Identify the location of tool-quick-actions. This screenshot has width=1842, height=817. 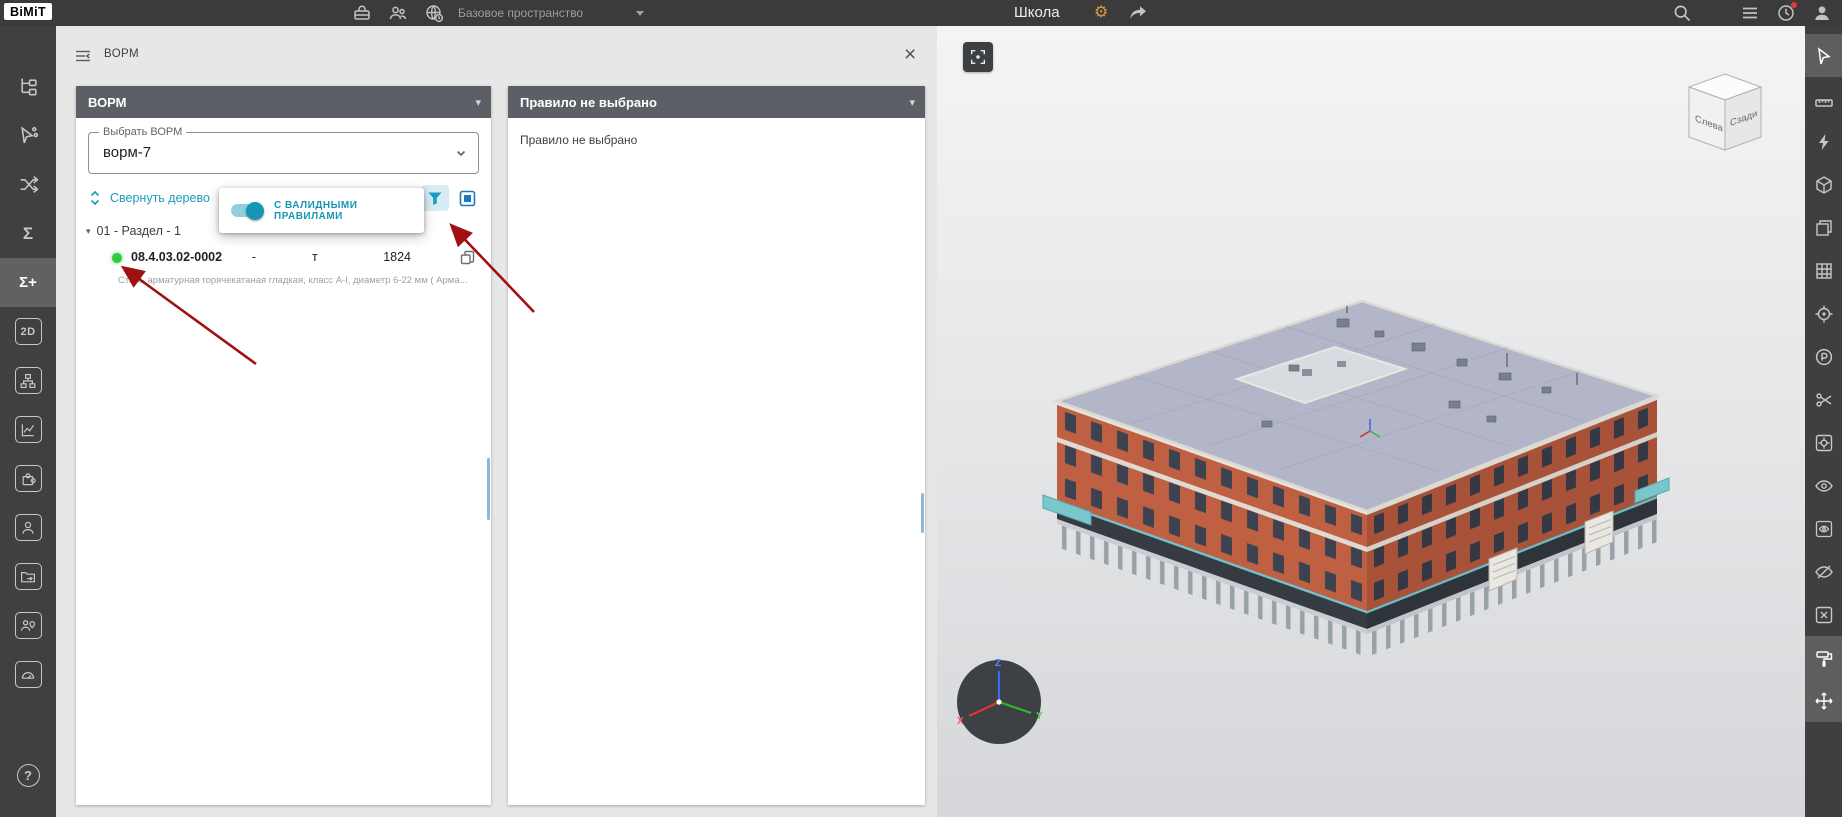
(1823, 141).